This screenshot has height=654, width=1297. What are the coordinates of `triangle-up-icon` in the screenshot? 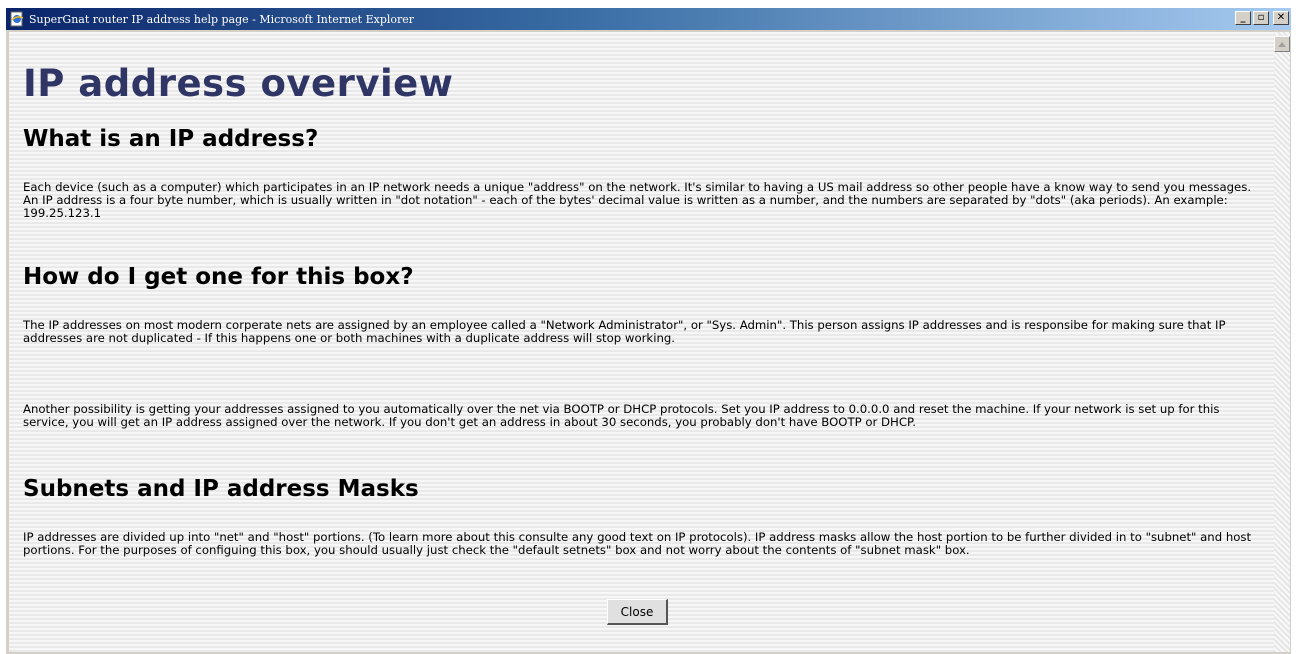 It's located at (1282, 44).